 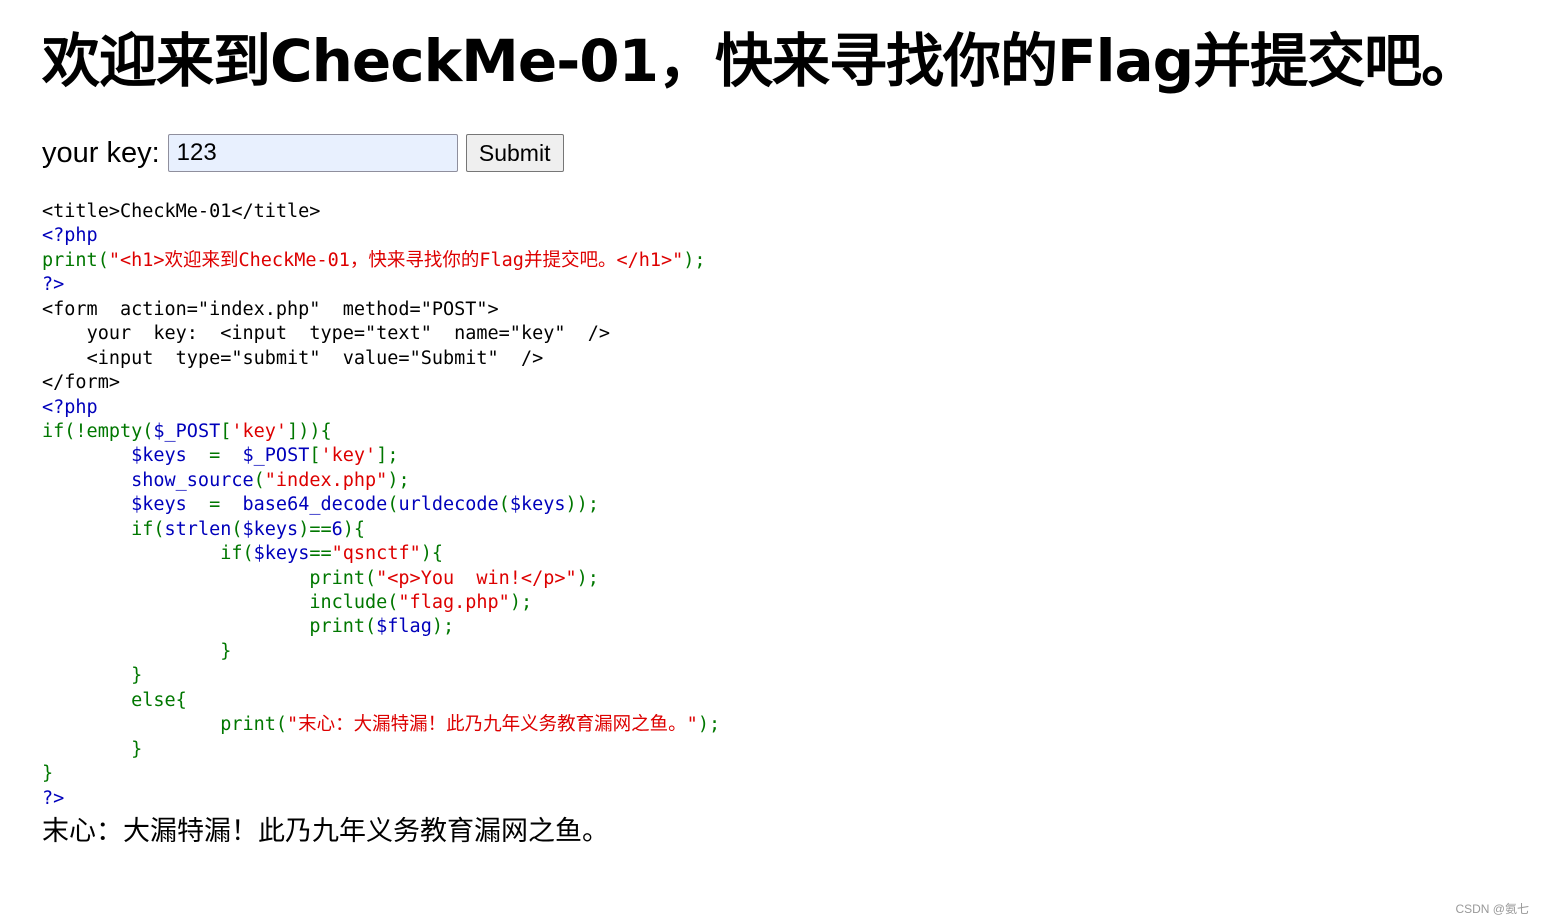 I want to click on code-line: $keys = $_POST['key'];, so click(x=381, y=456).